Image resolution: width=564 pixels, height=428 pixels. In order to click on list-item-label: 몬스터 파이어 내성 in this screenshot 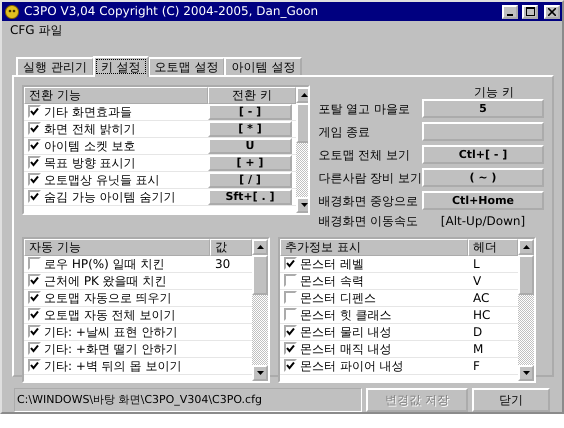, I will do `click(352, 365)`.